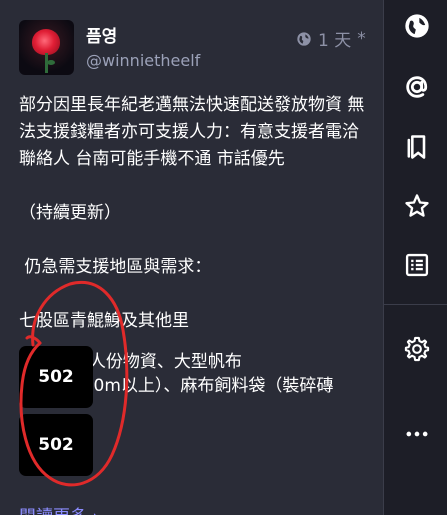 The height and width of the screenshot is (515, 447). I want to click on edited-mark: *, so click(361, 38).